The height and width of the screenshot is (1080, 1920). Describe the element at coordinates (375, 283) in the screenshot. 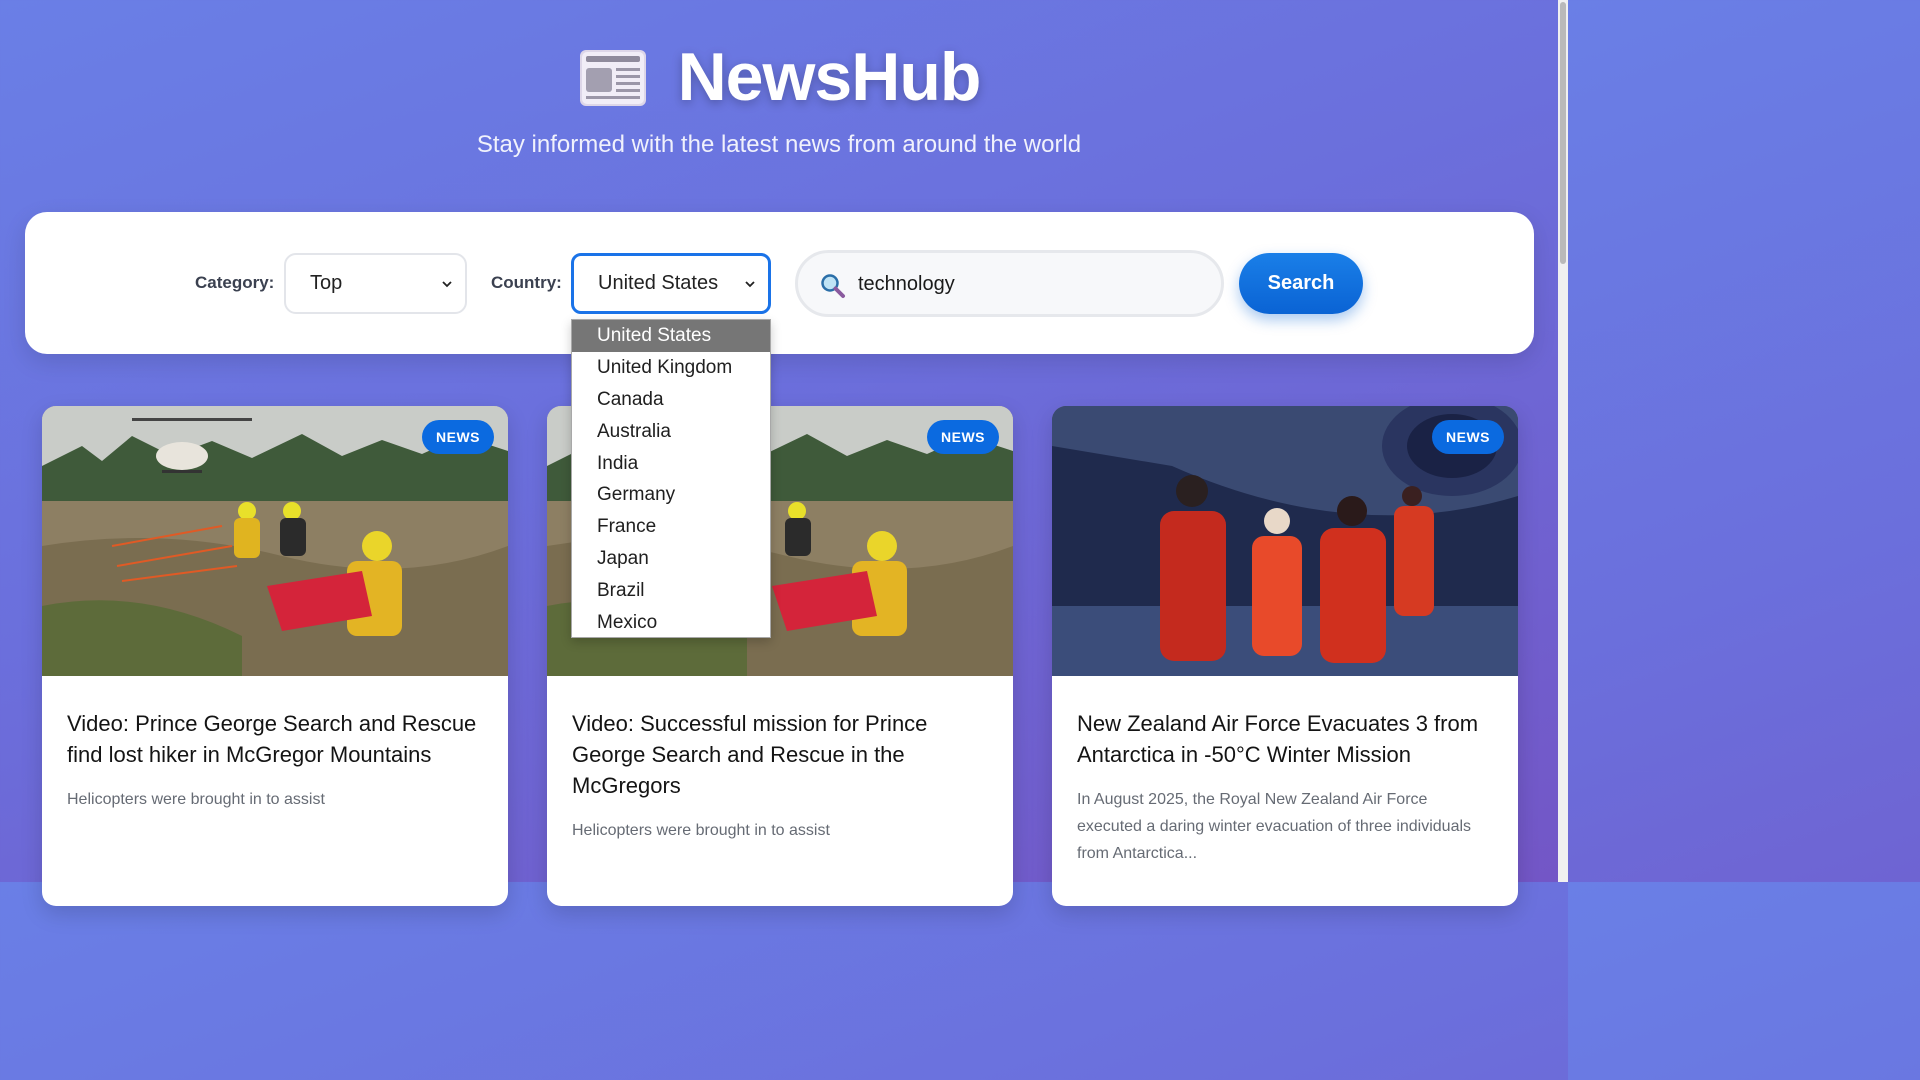

I see `category-select: Top` at that location.